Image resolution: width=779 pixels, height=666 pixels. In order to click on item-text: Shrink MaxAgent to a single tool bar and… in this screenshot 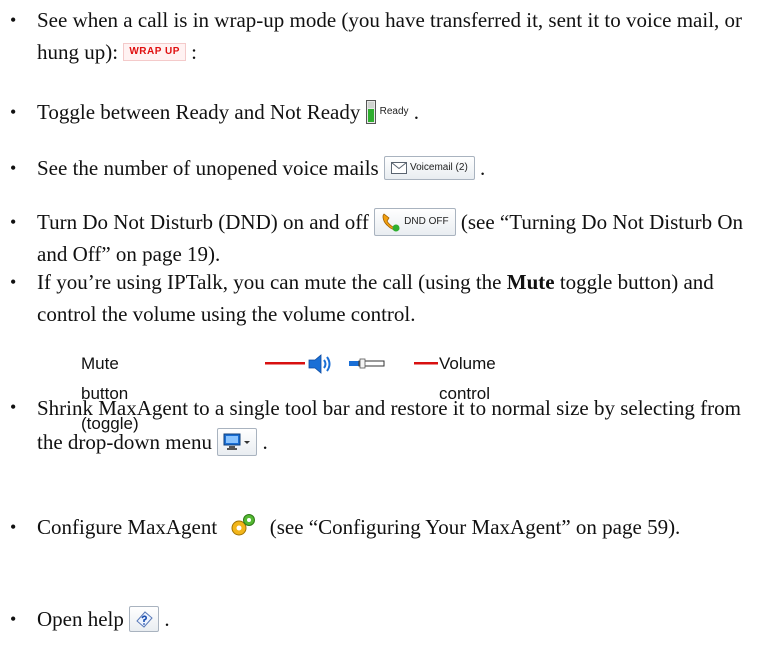, I will do `click(403, 425)`.